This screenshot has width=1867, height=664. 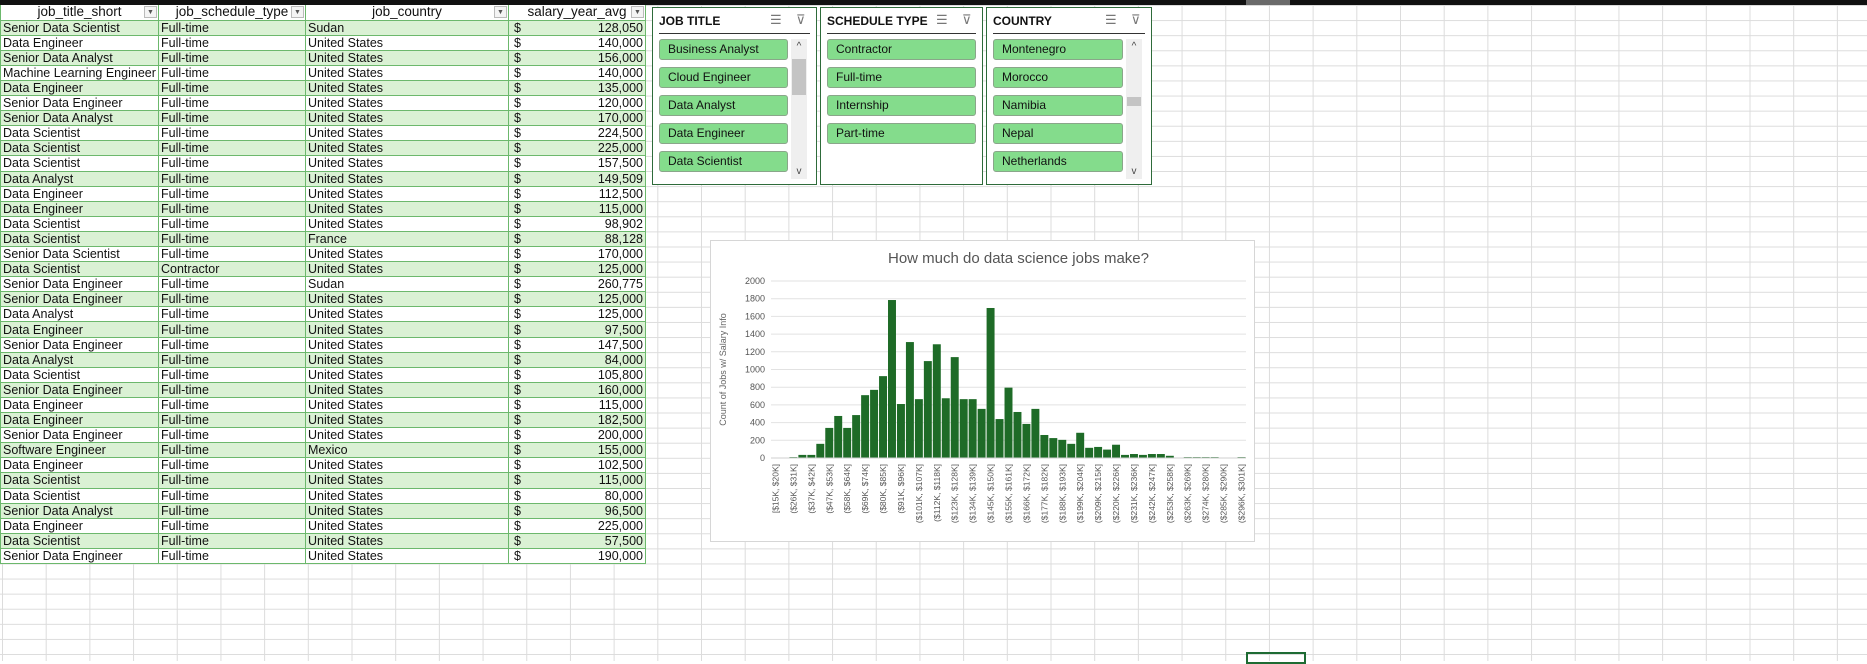 What do you see at coordinates (723, 133) in the screenshot?
I see `slicer-item: Data Engineer` at bounding box center [723, 133].